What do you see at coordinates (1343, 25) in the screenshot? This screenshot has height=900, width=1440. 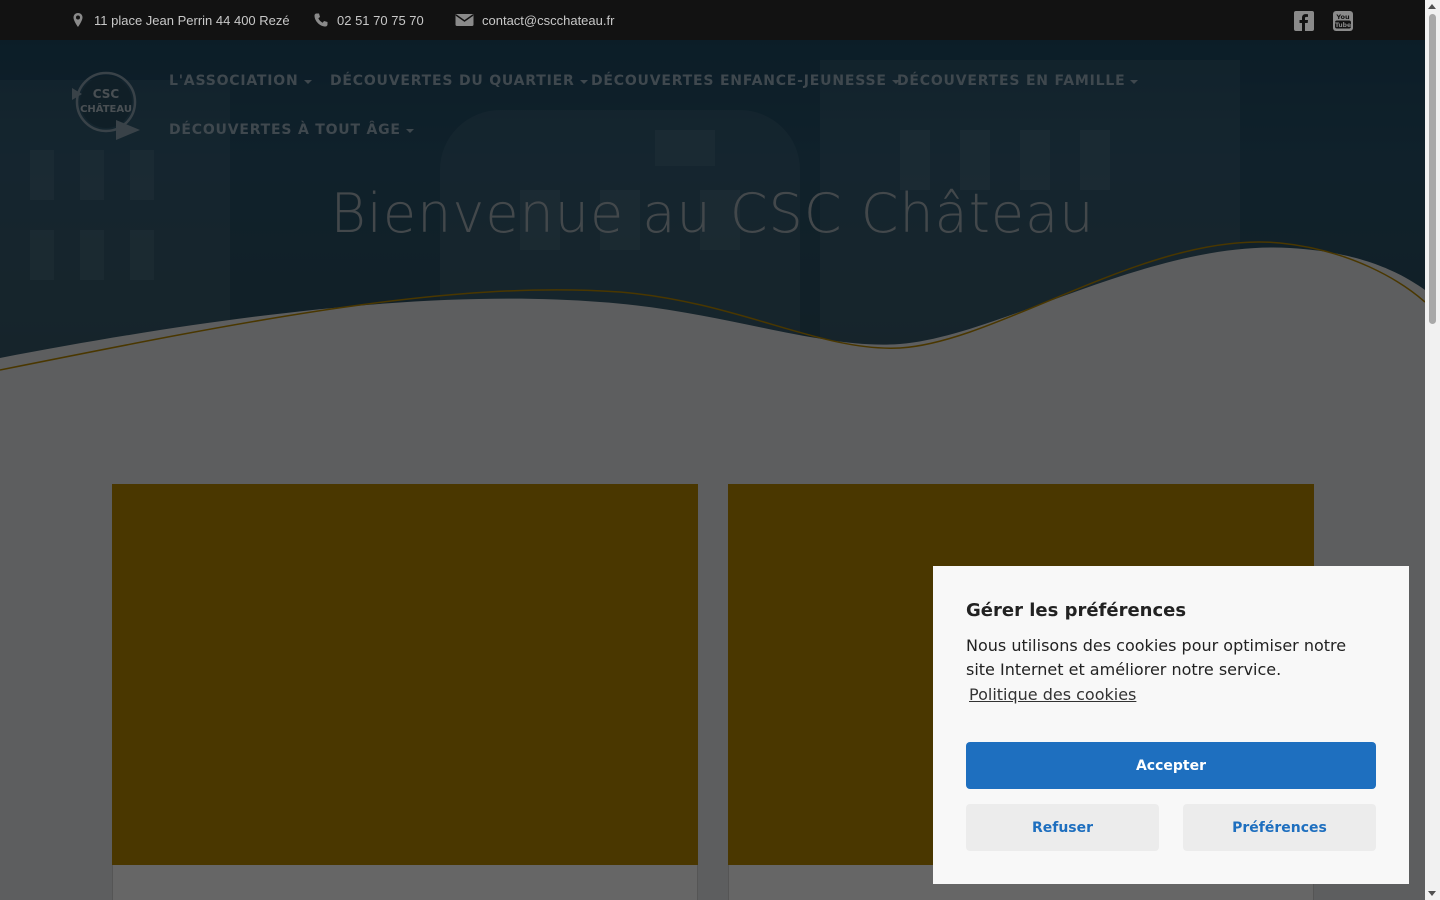 I see `svg-text: Tube` at bounding box center [1343, 25].